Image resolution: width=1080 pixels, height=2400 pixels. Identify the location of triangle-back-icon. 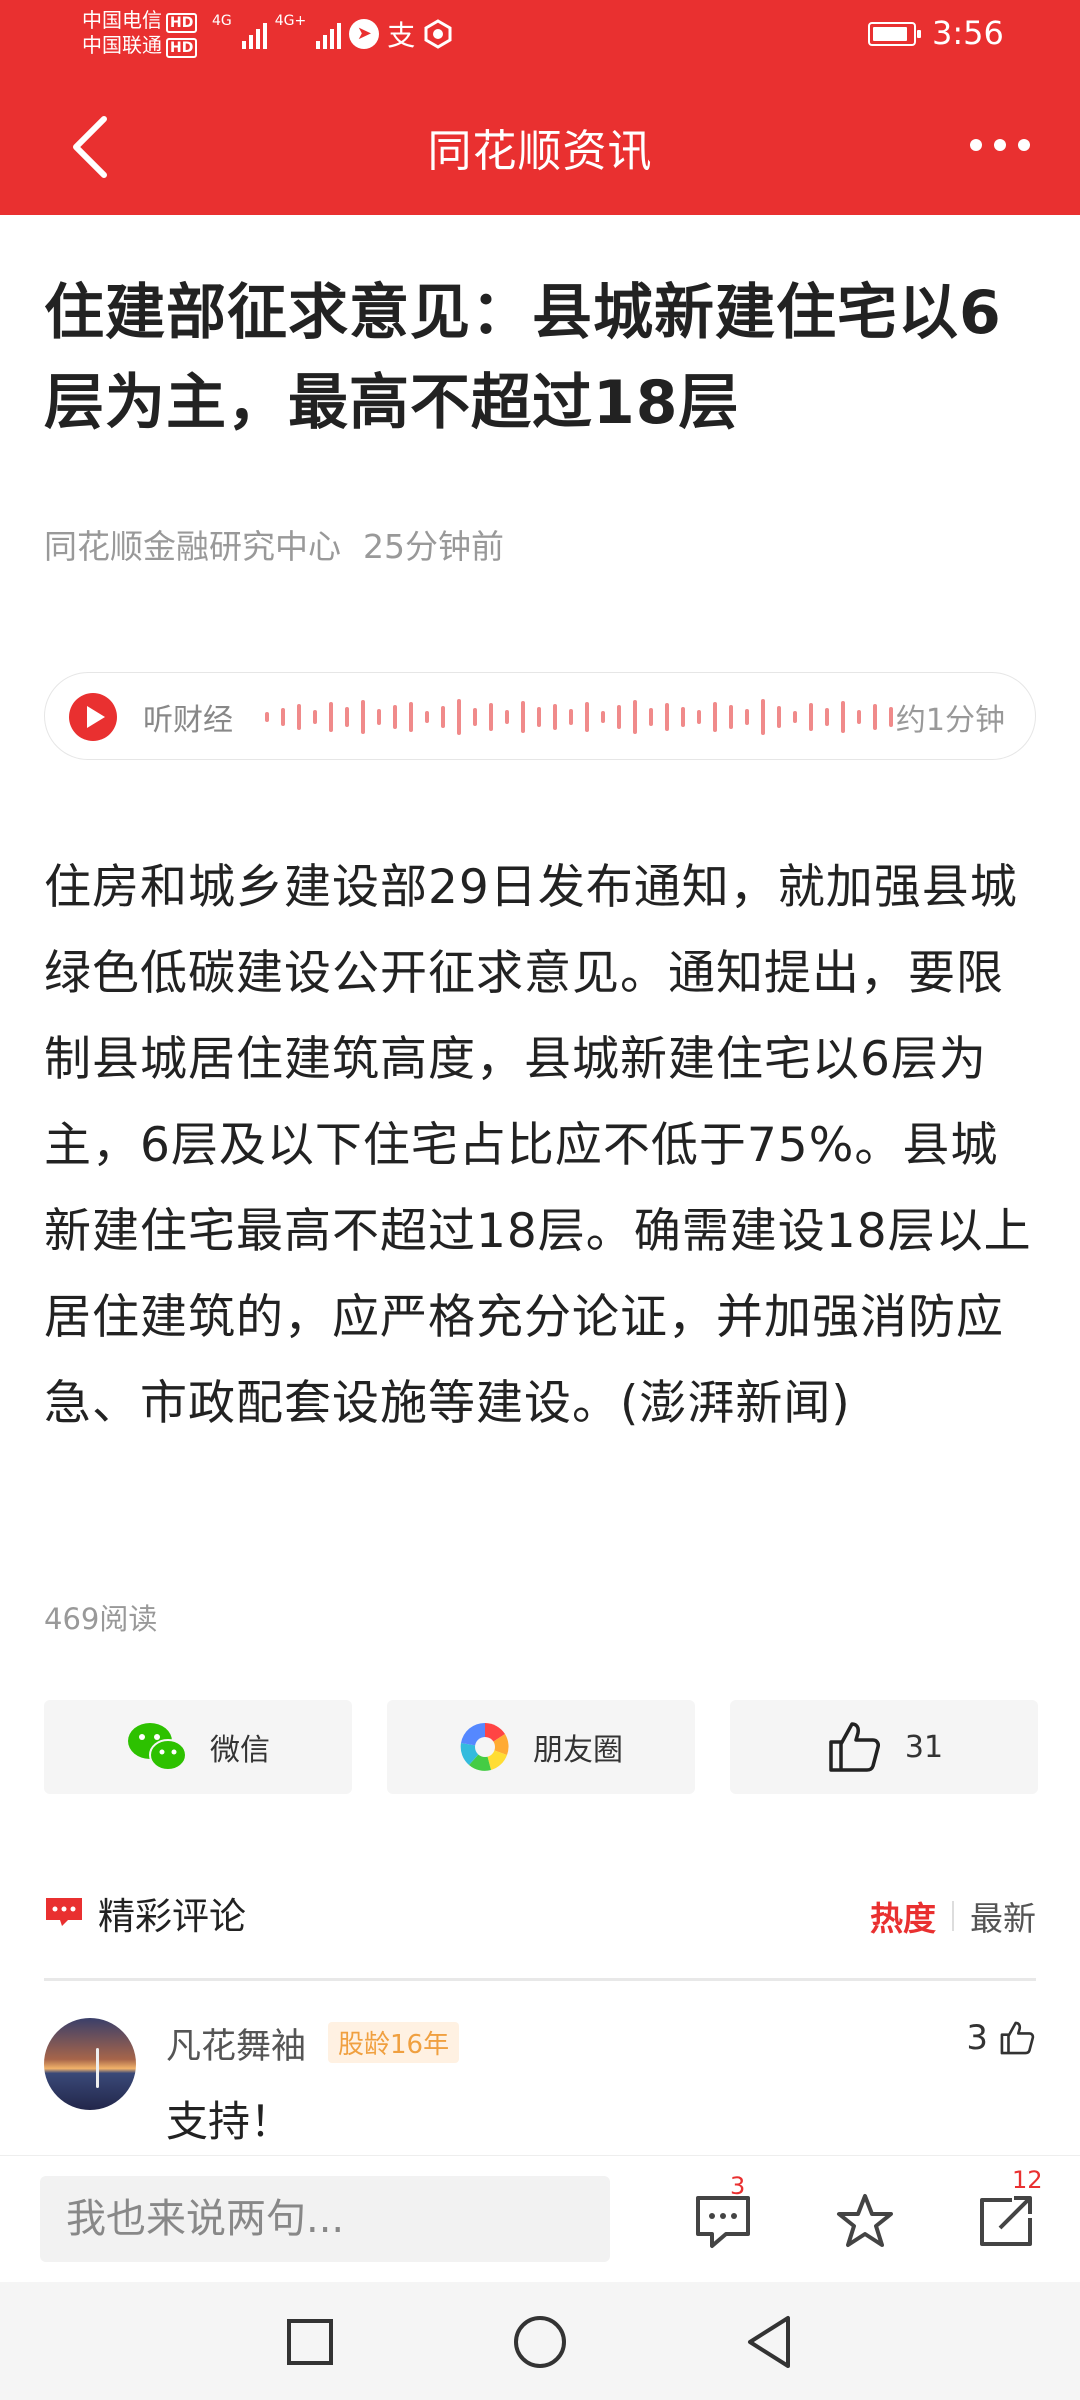
(769, 2342).